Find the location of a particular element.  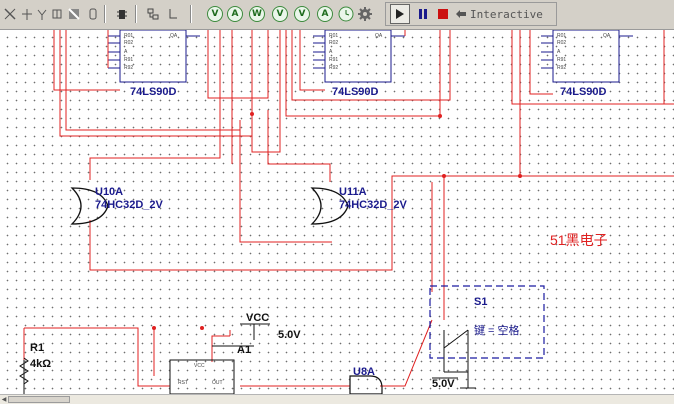

scrollbar-thumb is located at coordinates (39, 399).